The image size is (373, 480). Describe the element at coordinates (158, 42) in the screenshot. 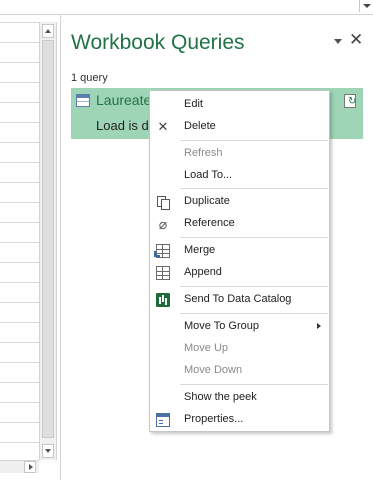

I see `pane-title: Workbook Queries` at that location.